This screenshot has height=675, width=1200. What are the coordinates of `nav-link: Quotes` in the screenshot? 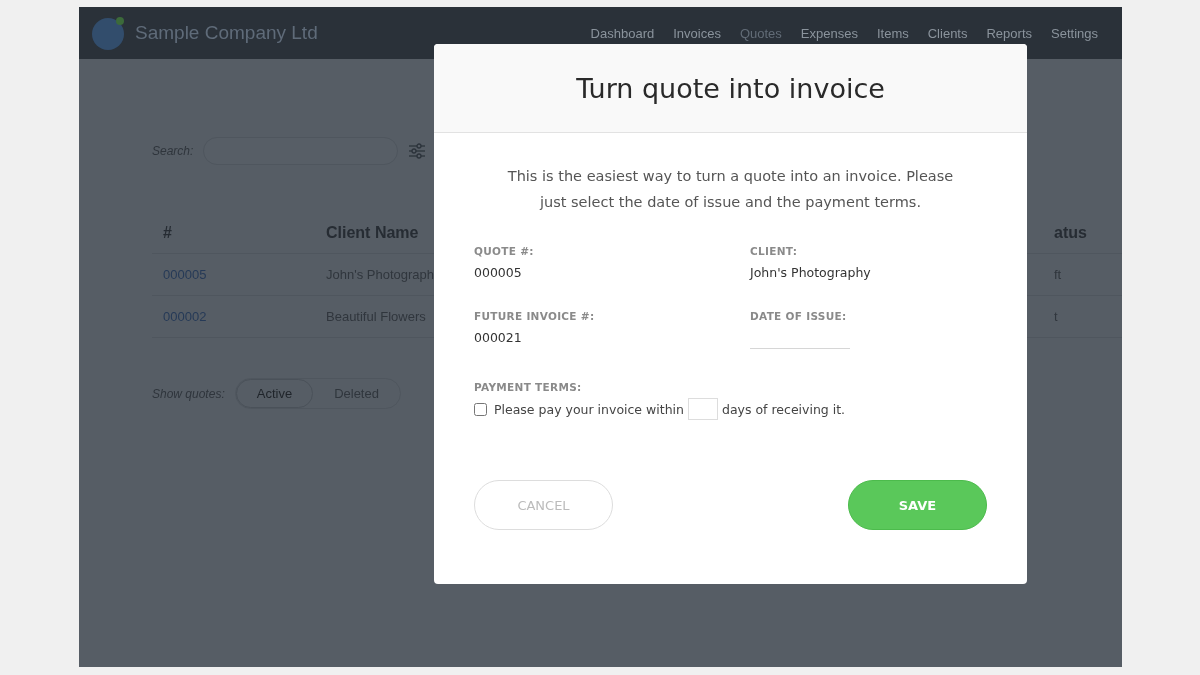 It's located at (760, 33).